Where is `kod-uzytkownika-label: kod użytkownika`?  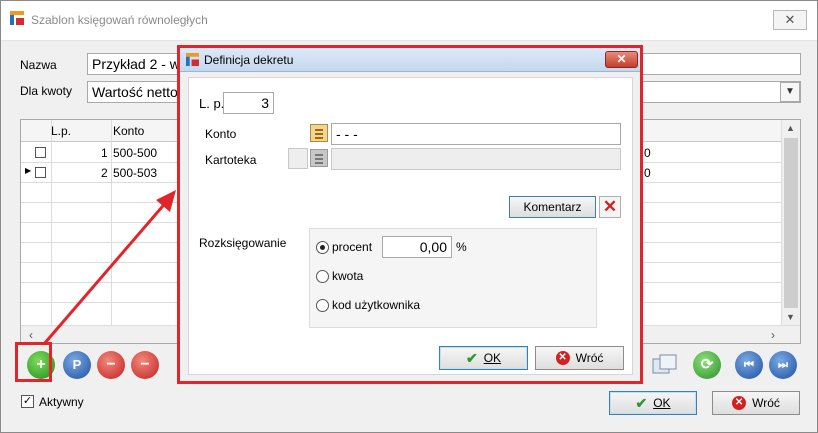
kod-uzytkownika-label: kod użytkownika is located at coordinates (376, 305).